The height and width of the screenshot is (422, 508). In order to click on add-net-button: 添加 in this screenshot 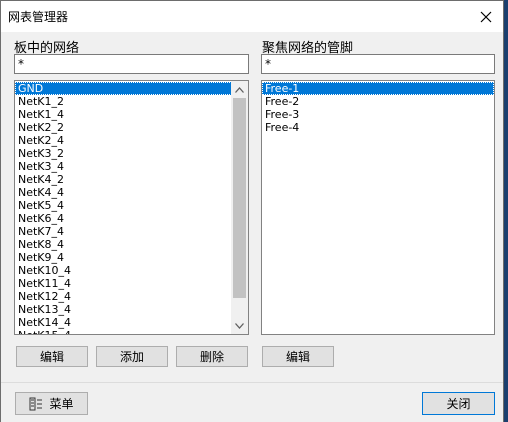, I will do `click(132, 356)`.